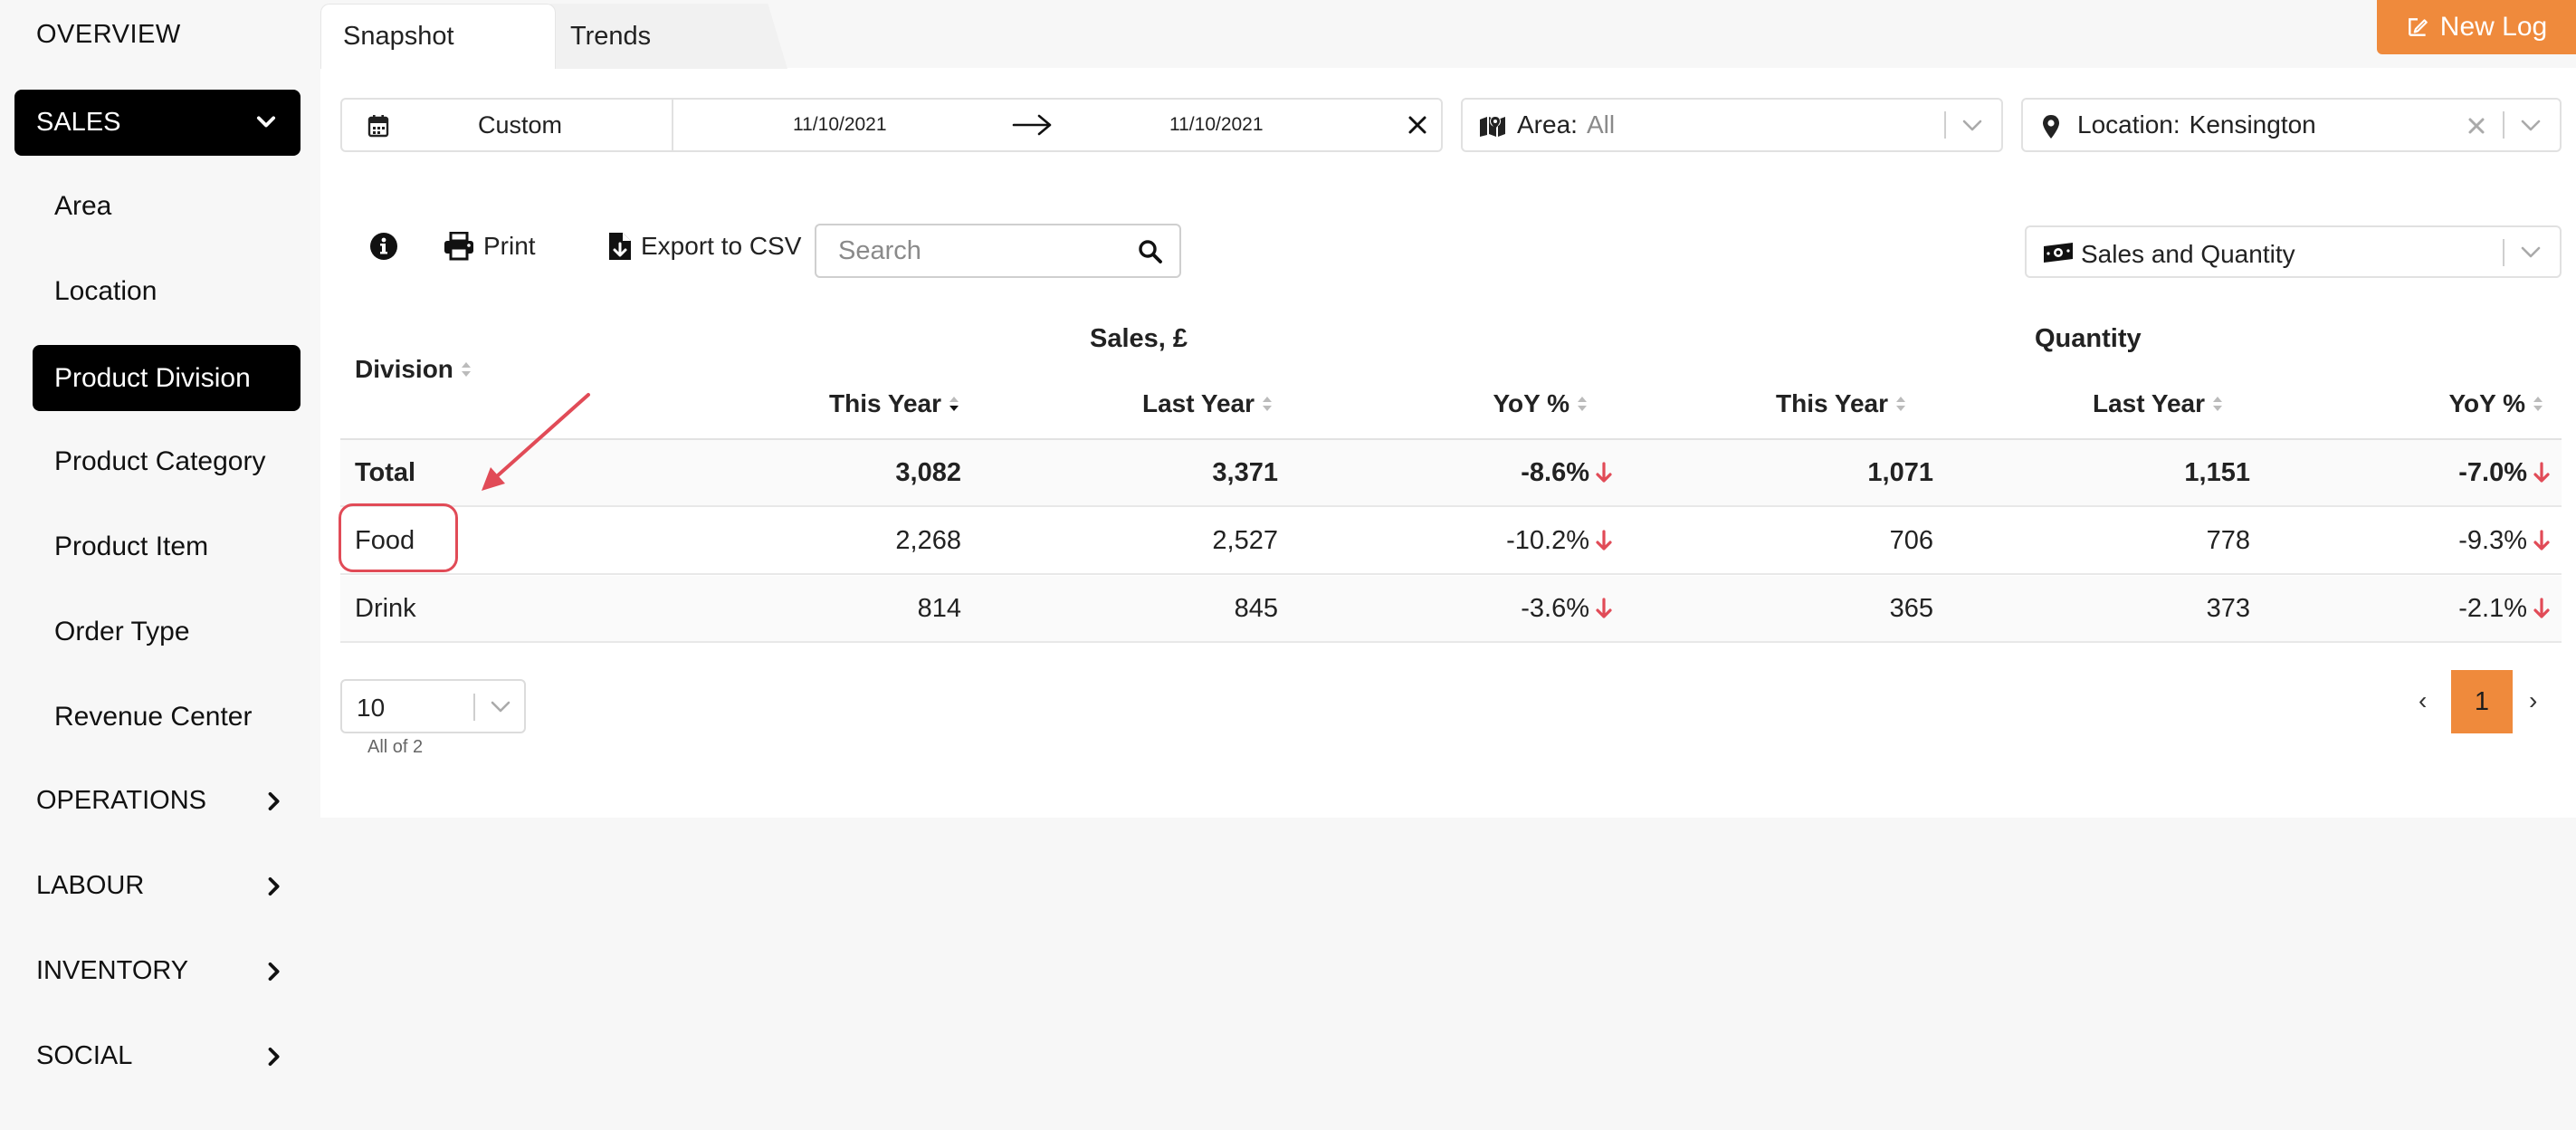 This screenshot has width=2576, height=1130. I want to click on yoy-value: -3.6%, so click(1555, 608).